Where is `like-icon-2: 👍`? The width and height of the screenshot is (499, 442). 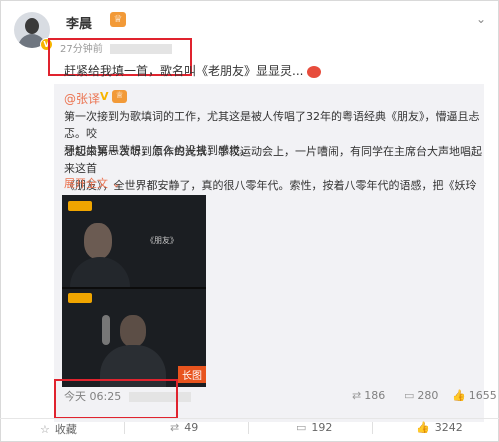
like-icon-2: 👍 is located at coordinates (423, 427).